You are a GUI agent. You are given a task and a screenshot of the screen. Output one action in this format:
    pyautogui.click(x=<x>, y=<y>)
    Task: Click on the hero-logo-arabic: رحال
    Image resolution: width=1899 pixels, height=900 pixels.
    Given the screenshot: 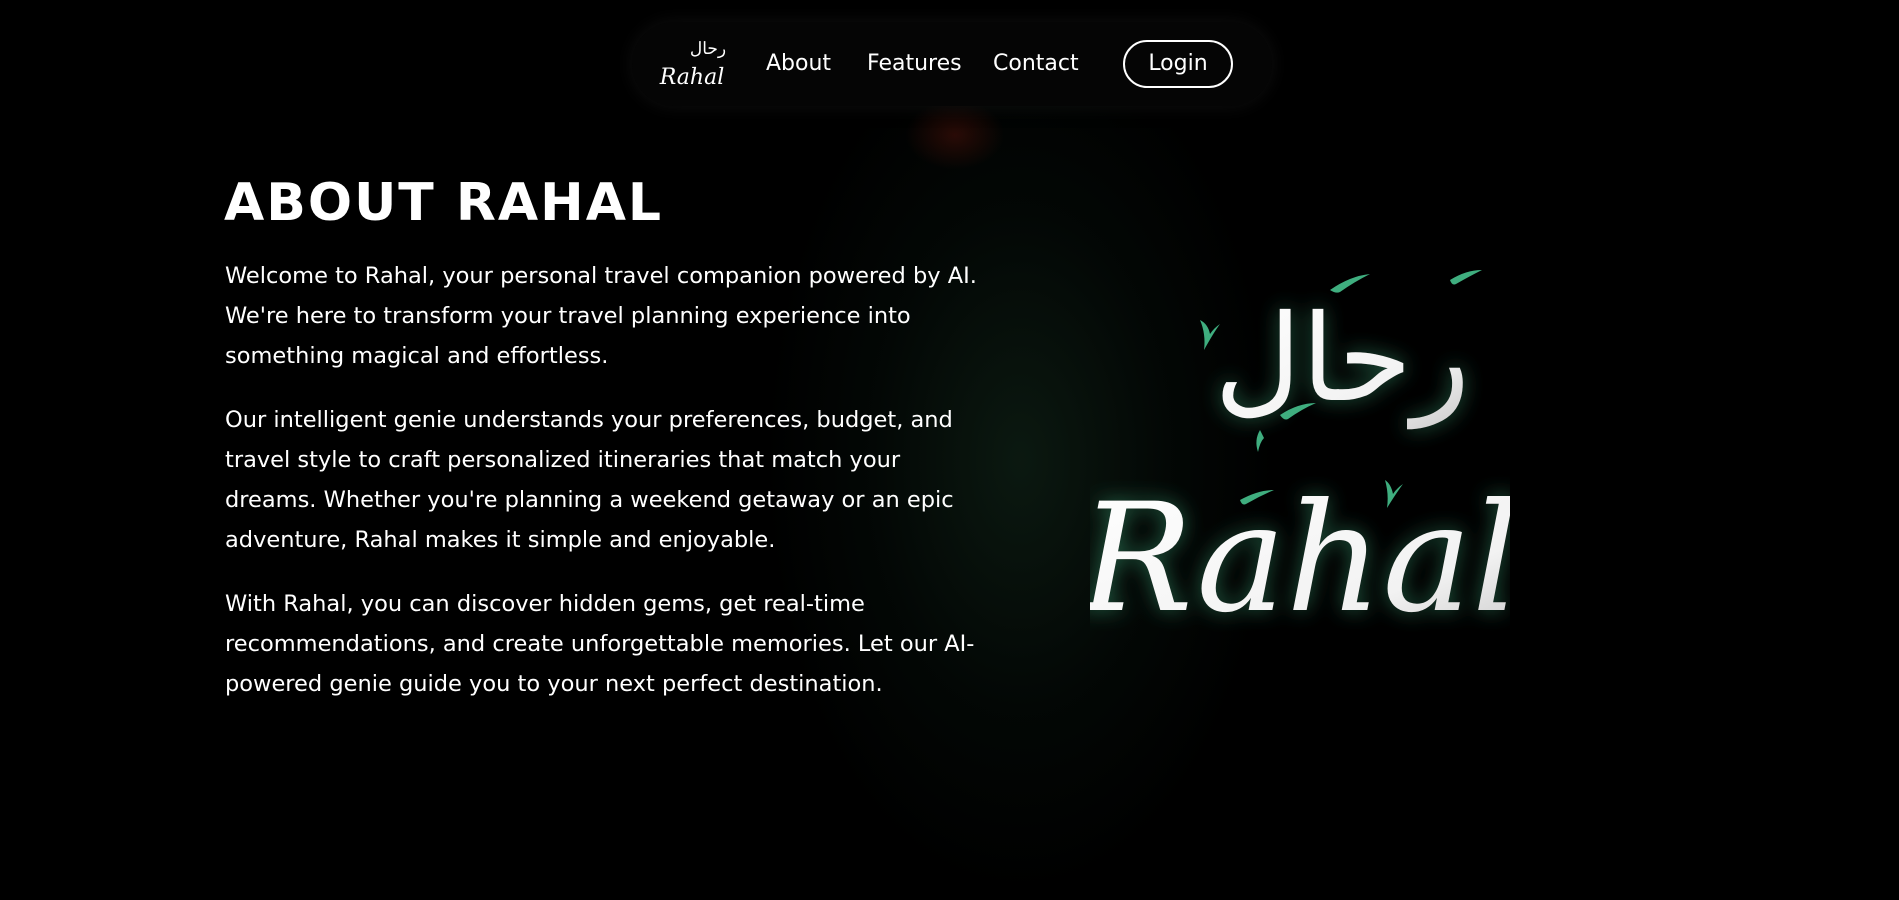 What is the action you would take?
    pyautogui.click(x=1342, y=360)
    